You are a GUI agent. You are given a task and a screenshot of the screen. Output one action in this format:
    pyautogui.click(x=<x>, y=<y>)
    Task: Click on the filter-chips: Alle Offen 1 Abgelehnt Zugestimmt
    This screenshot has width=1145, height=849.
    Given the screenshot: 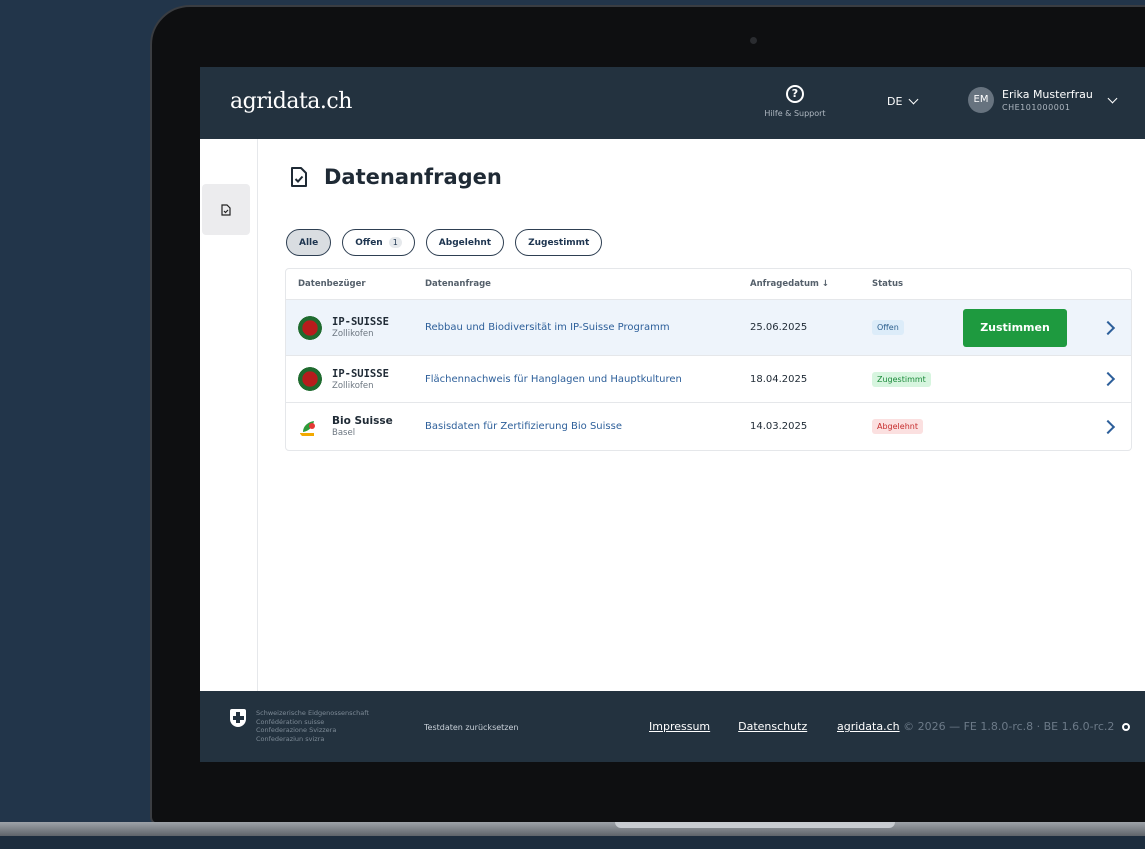 What is the action you would take?
    pyautogui.click(x=444, y=242)
    